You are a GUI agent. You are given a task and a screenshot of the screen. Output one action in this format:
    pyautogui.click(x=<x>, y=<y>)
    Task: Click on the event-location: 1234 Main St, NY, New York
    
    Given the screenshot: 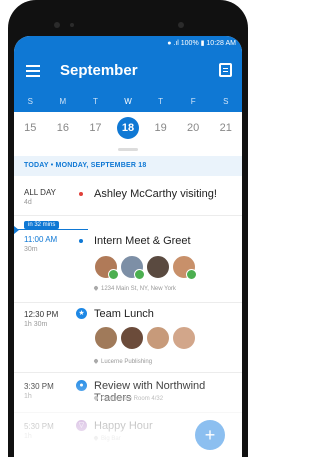 What is the action you would take?
    pyautogui.click(x=134, y=288)
    